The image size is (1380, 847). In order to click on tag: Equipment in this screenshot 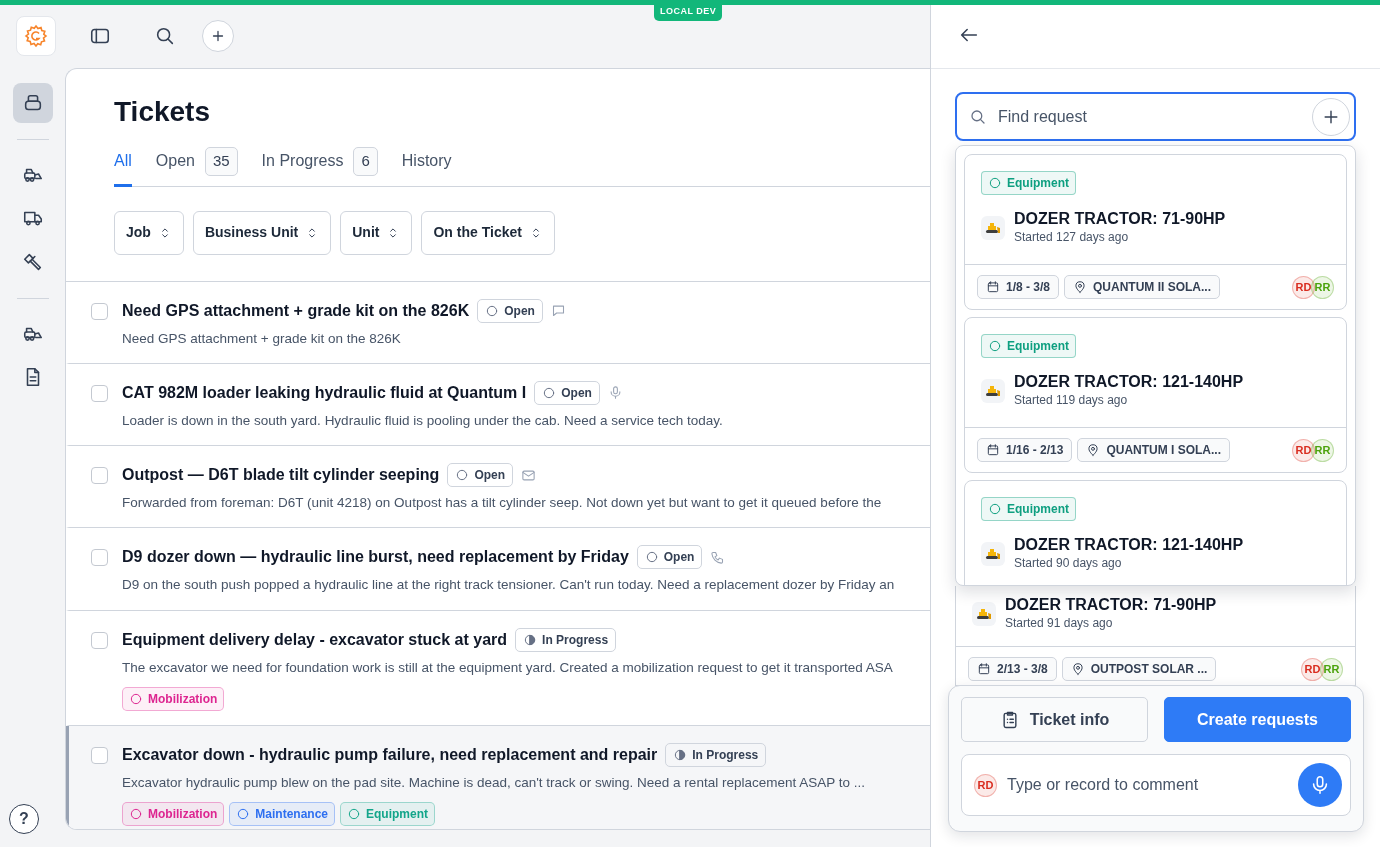, I will do `click(387, 814)`.